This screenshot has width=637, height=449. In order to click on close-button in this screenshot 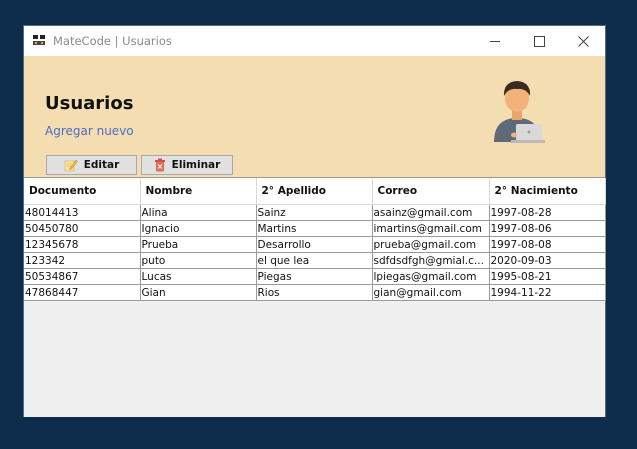, I will do `click(583, 41)`.